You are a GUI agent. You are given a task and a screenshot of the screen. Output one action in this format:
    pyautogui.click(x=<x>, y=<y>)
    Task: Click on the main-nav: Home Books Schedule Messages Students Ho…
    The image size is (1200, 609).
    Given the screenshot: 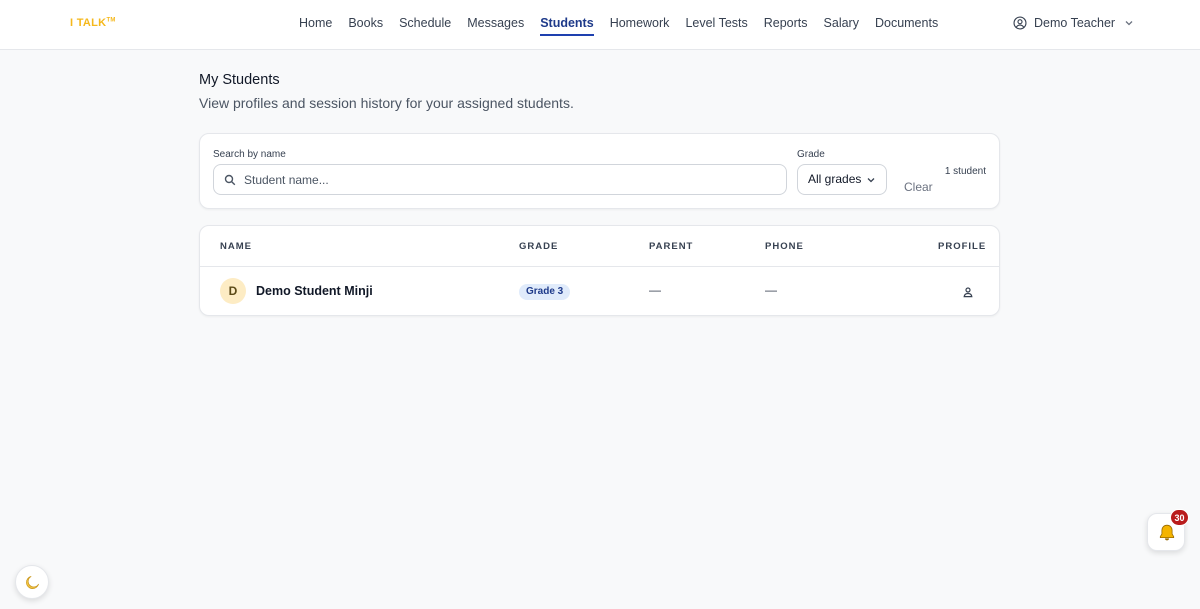 What is the action you would take?
    pyautogui.click(x=626, y=25)
    